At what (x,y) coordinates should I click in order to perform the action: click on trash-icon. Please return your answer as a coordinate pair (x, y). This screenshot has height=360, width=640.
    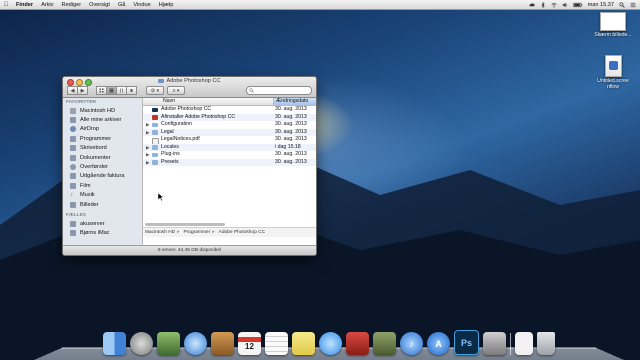
    Looking at the image, I should click on (546, 343).